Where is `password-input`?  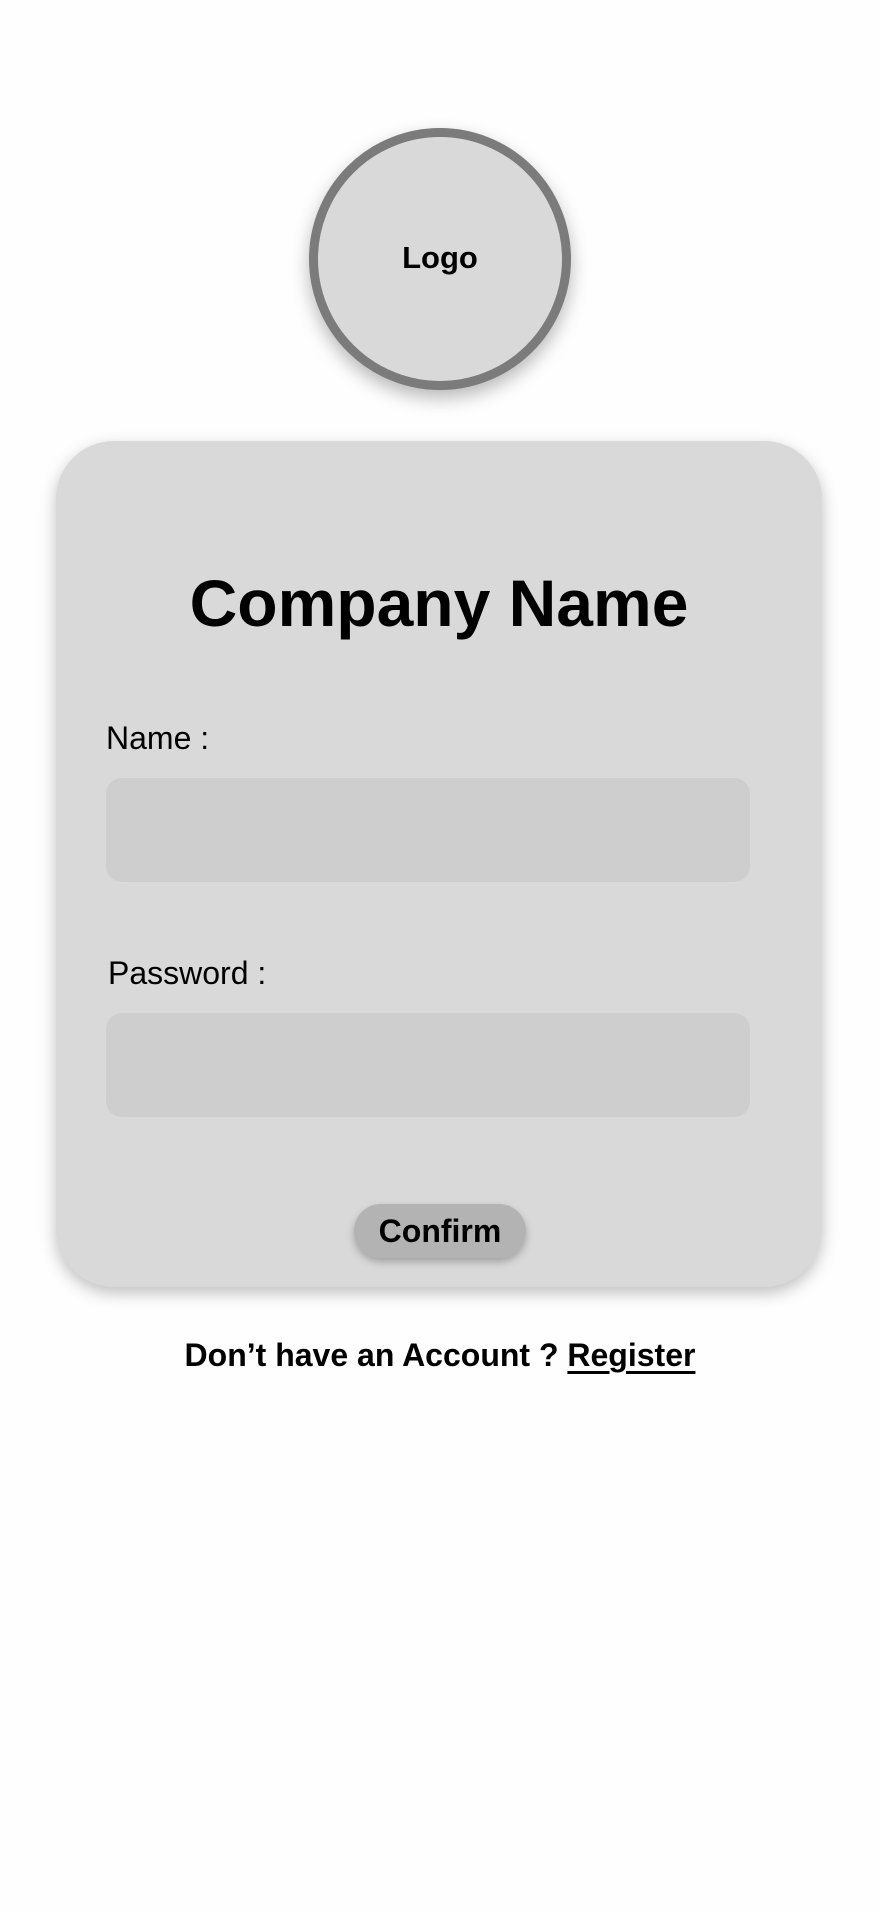 password-input is located at coordinates (428, 1065).